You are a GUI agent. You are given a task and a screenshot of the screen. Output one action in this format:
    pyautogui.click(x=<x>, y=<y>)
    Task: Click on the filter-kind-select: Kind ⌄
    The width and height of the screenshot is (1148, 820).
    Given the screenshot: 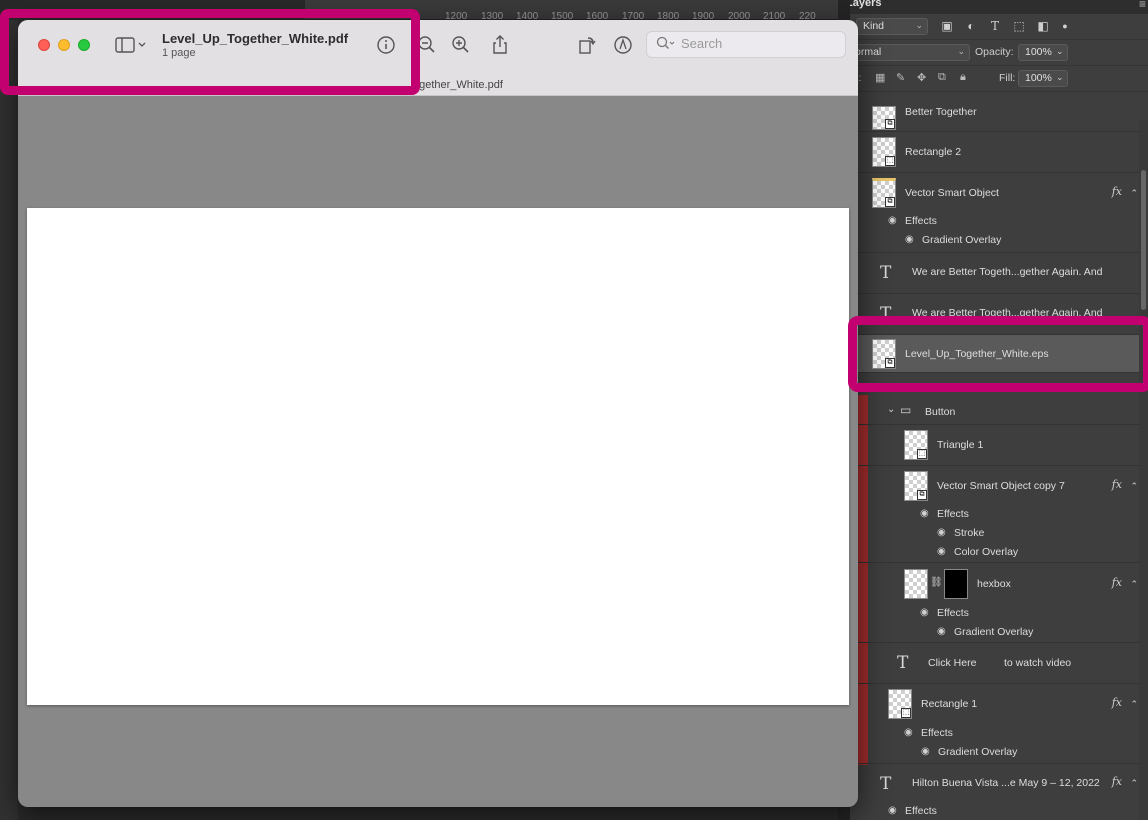 What is the action you would take?
    pyautogui.click(x=892, y=26)
    